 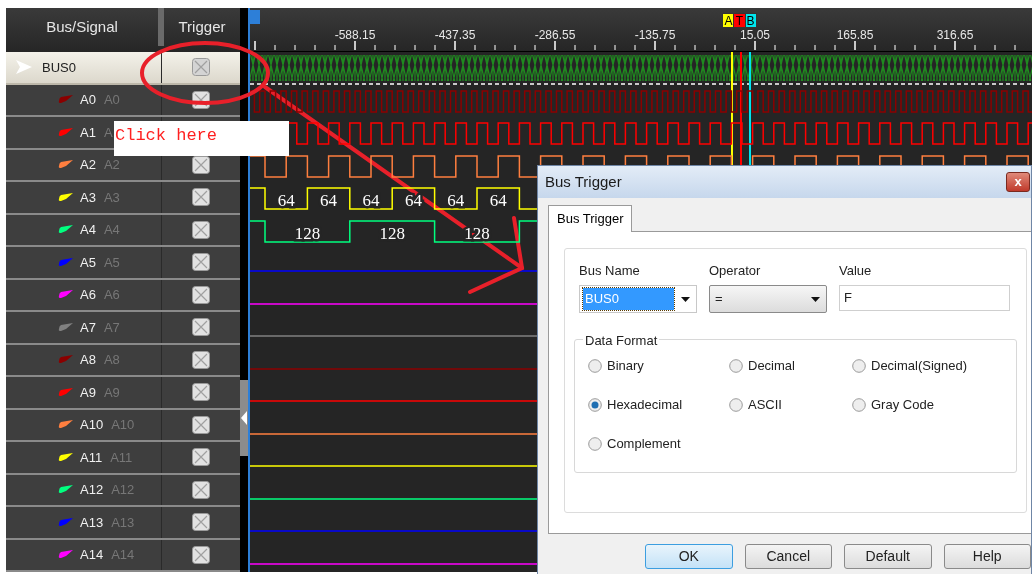 I want to click on field-label: Operator, so click(x=735, y=271).